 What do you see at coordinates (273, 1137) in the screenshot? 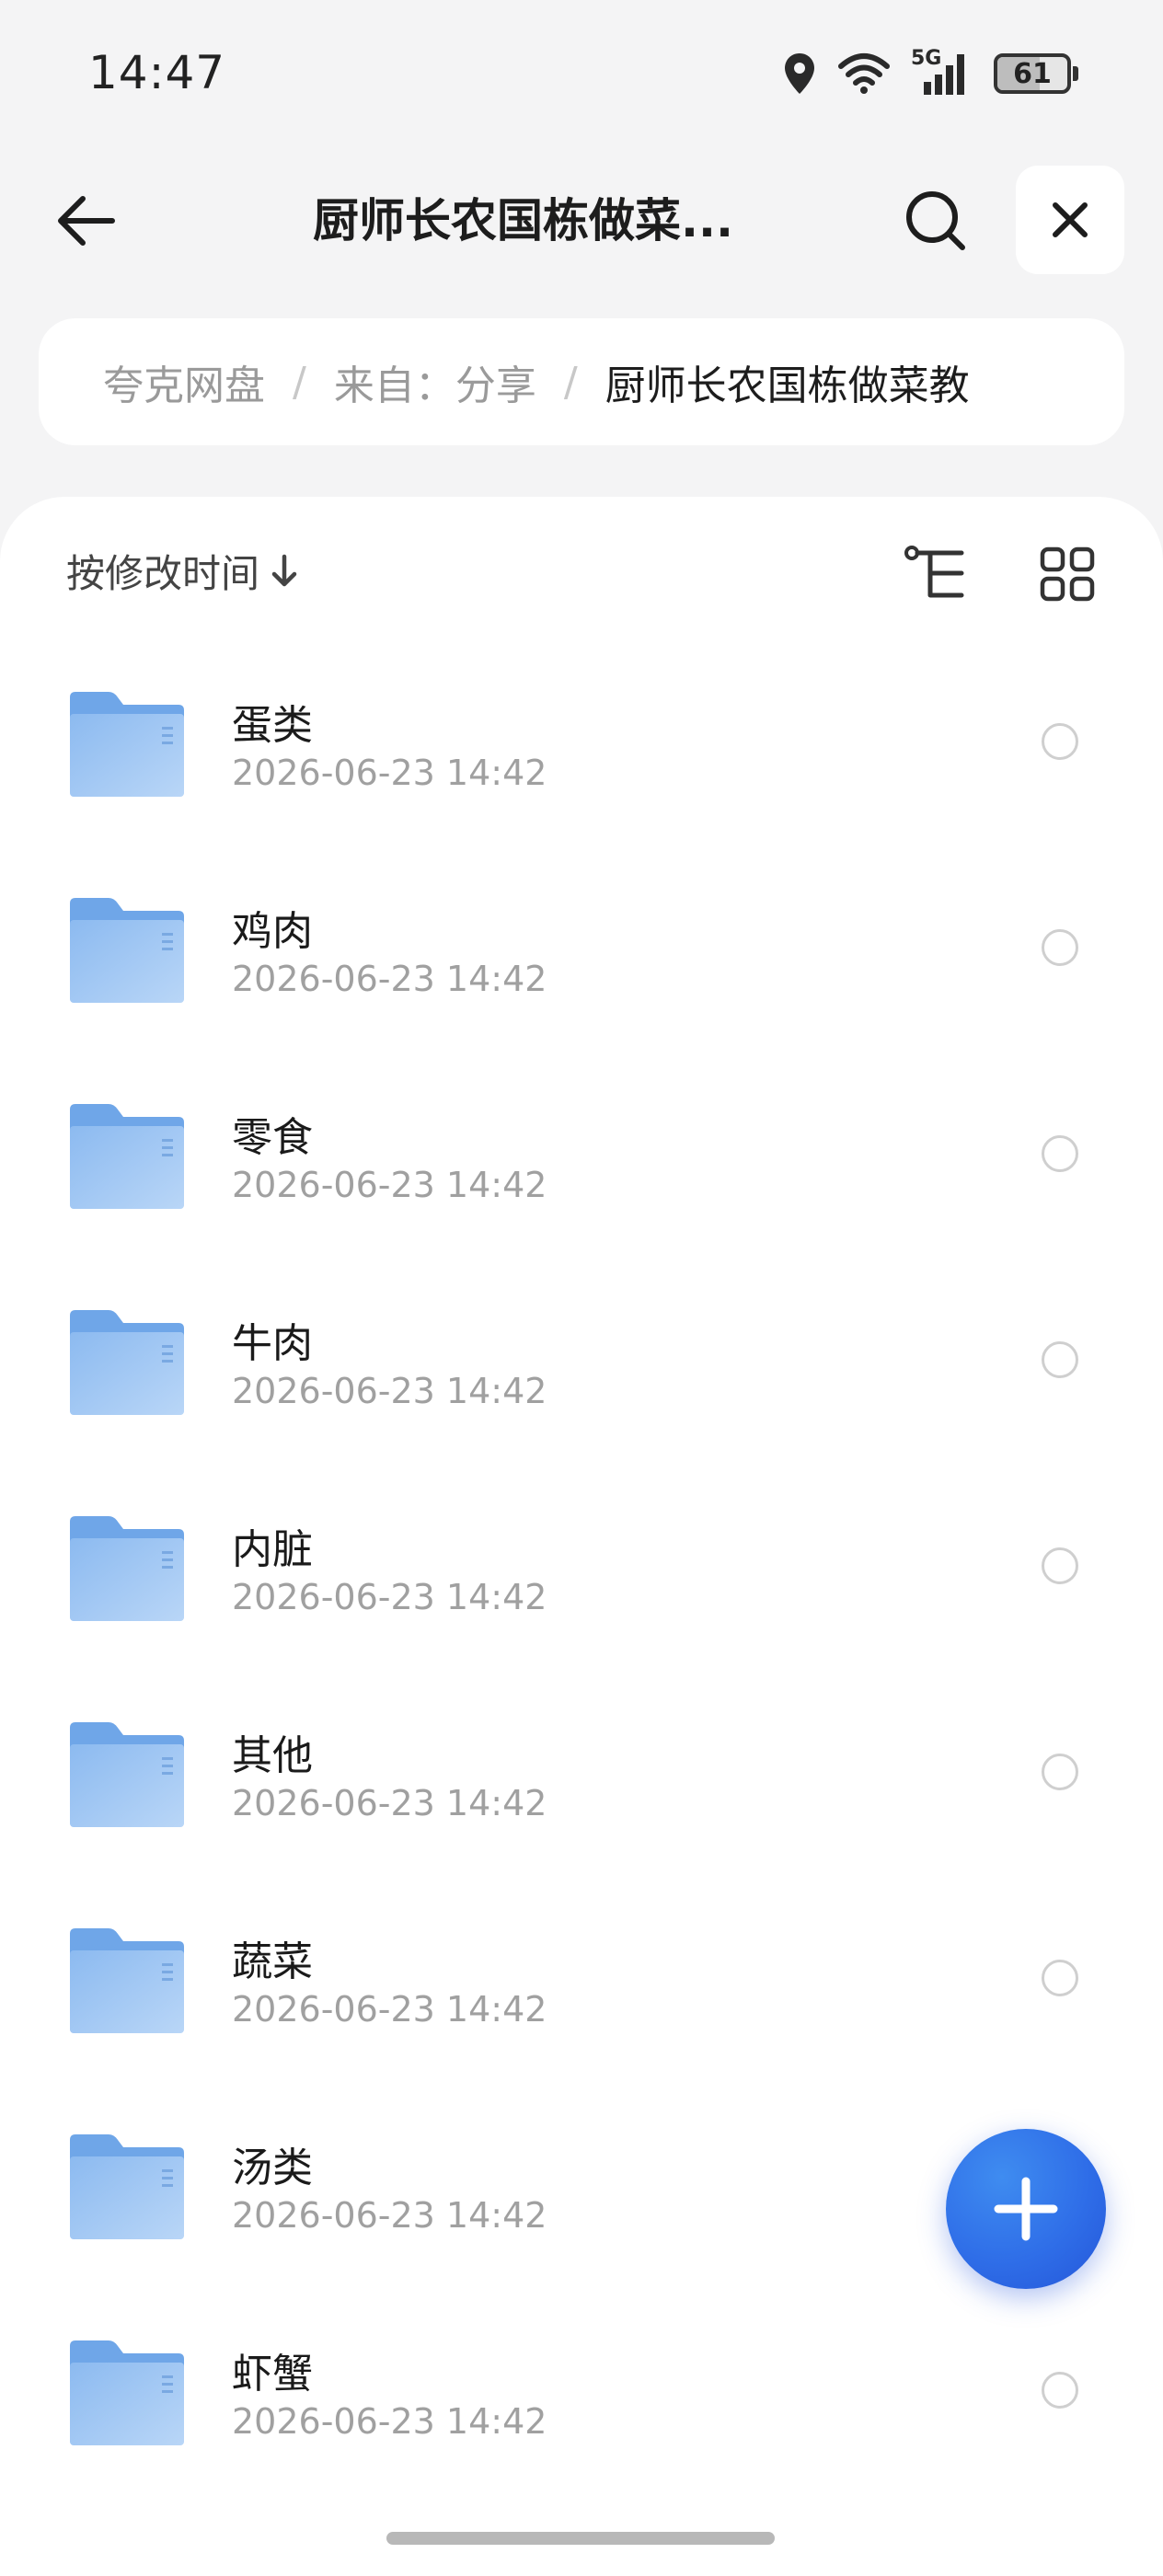
I see `file-name: 零食` at bounding box center [273, 1137].